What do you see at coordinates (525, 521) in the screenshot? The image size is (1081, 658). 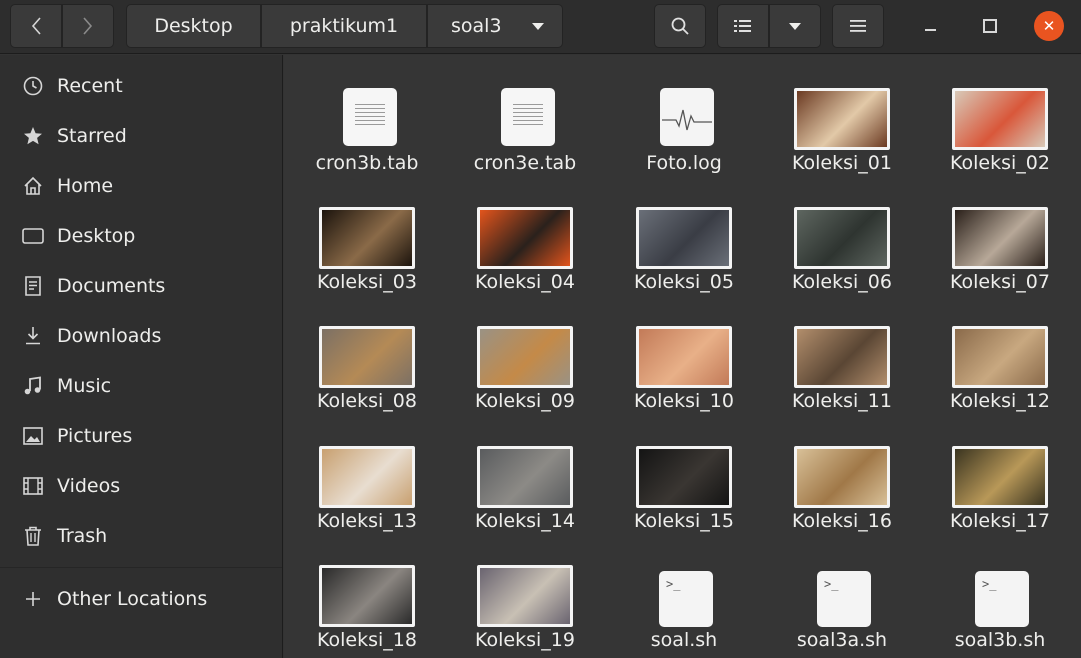 I see `file-name: Koleksi_14` at bounding box center [525, 521].